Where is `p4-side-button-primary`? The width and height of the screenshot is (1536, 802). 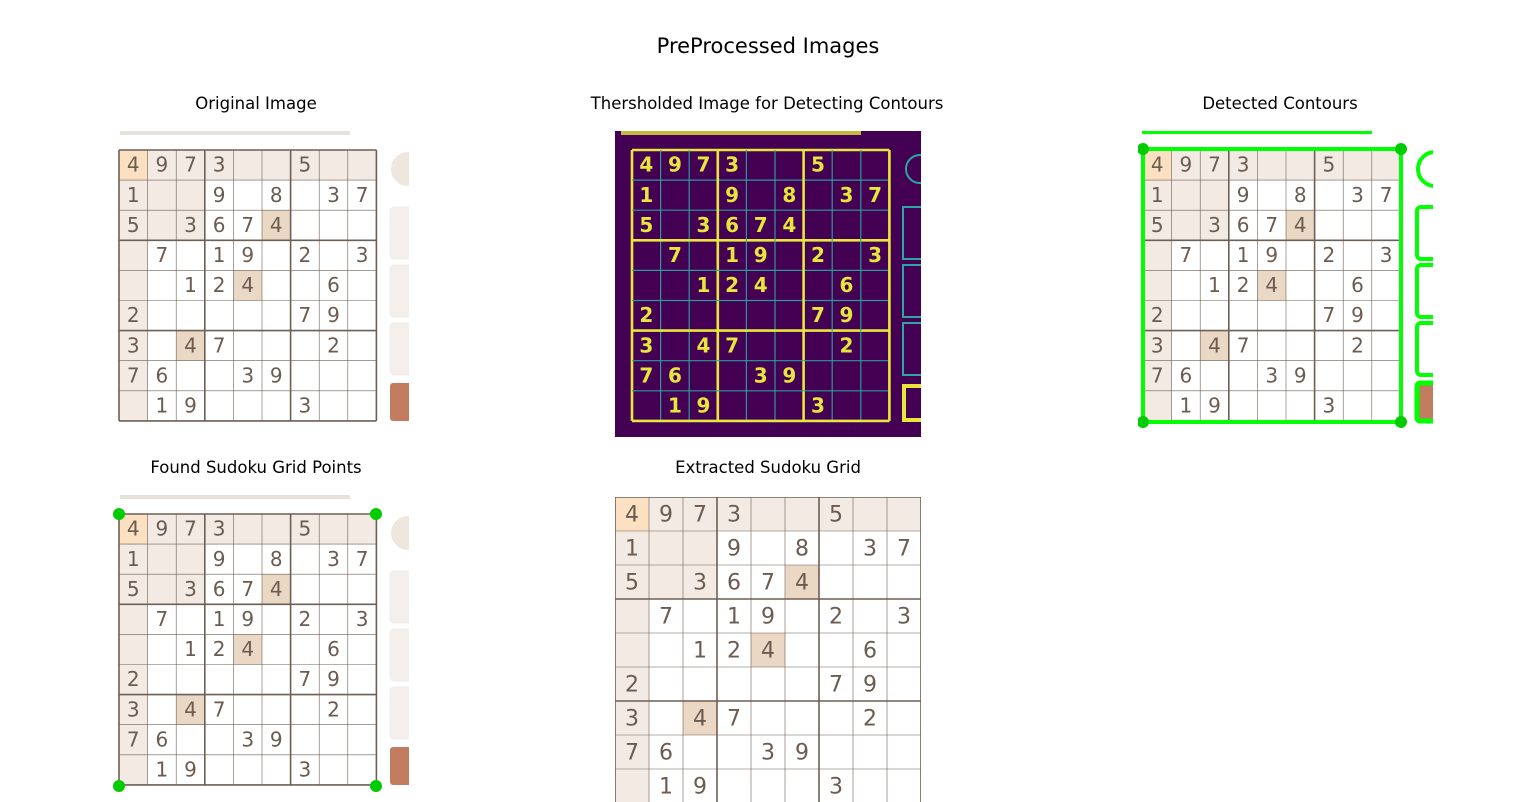
p4-side-button-primary is located at coordinates (399, 766).